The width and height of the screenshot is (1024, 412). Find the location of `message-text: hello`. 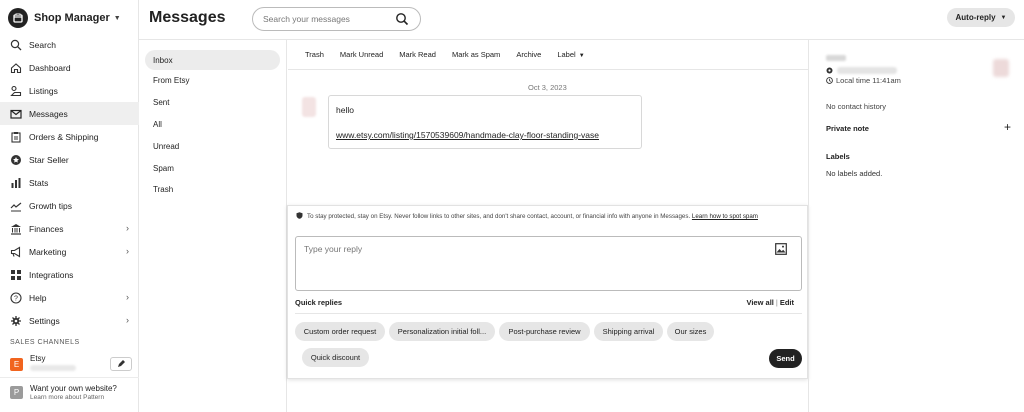

message-text: hello is located at coordinates (345, 110).